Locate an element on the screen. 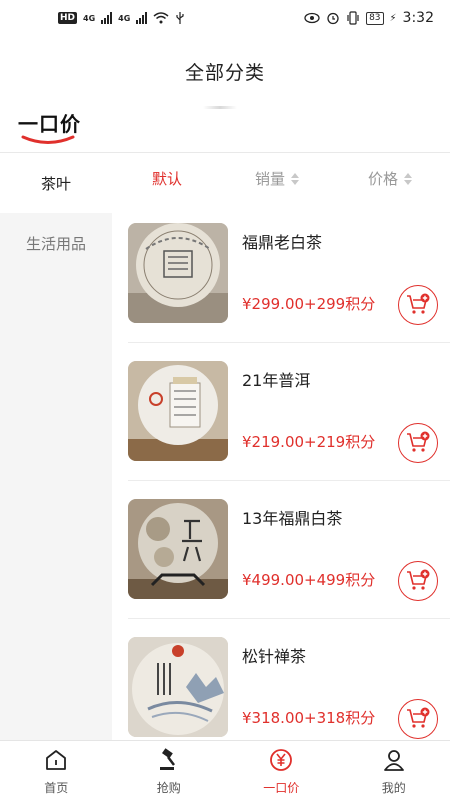 The image size is (450, 800). tab-fixed-price: 一口价 is located at coordinates (281, 770).